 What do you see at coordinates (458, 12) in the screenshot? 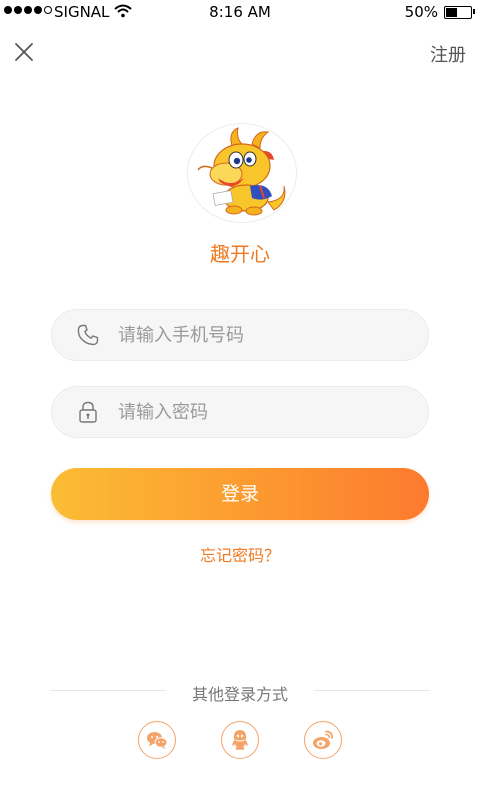
I see `battery-icon` at bounding box center [458, 12].